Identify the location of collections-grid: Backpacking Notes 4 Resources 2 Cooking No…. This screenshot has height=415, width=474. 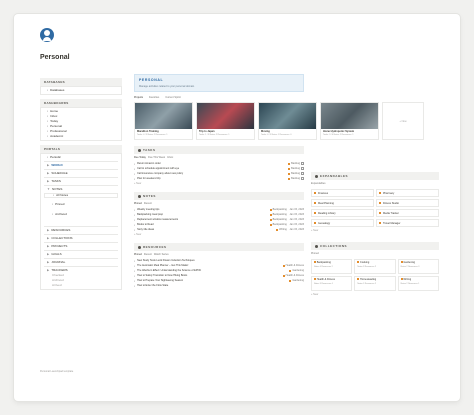
(375, 275).